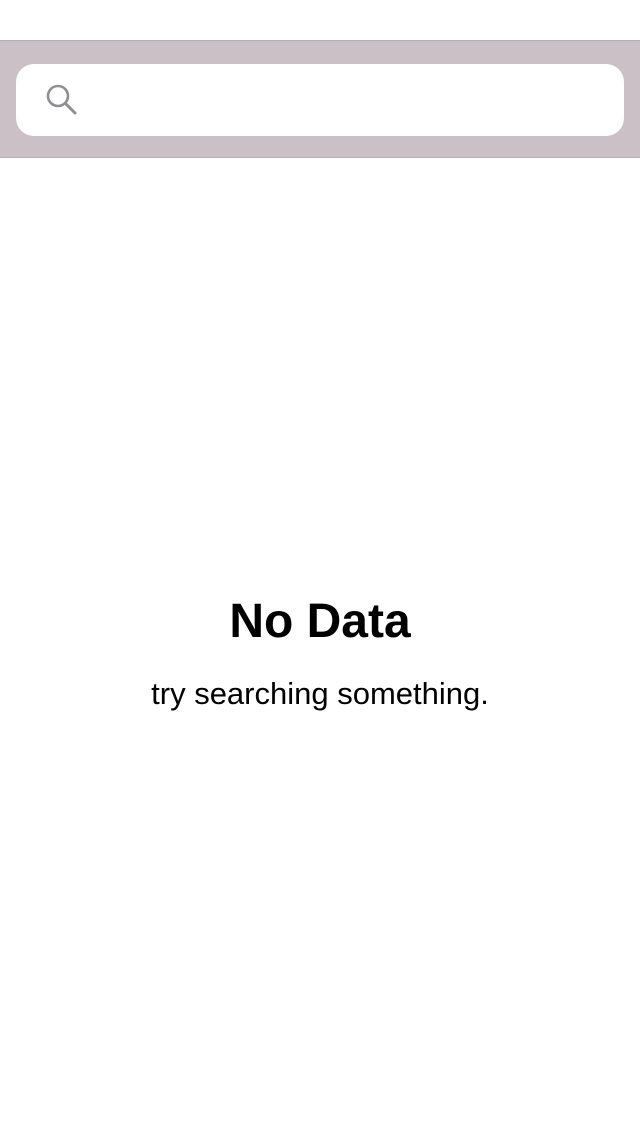 This screenshot has width=640, height=1136. Describe the element at coordinates (320, 20) in the screenshot. I see `status-bar` at that location.